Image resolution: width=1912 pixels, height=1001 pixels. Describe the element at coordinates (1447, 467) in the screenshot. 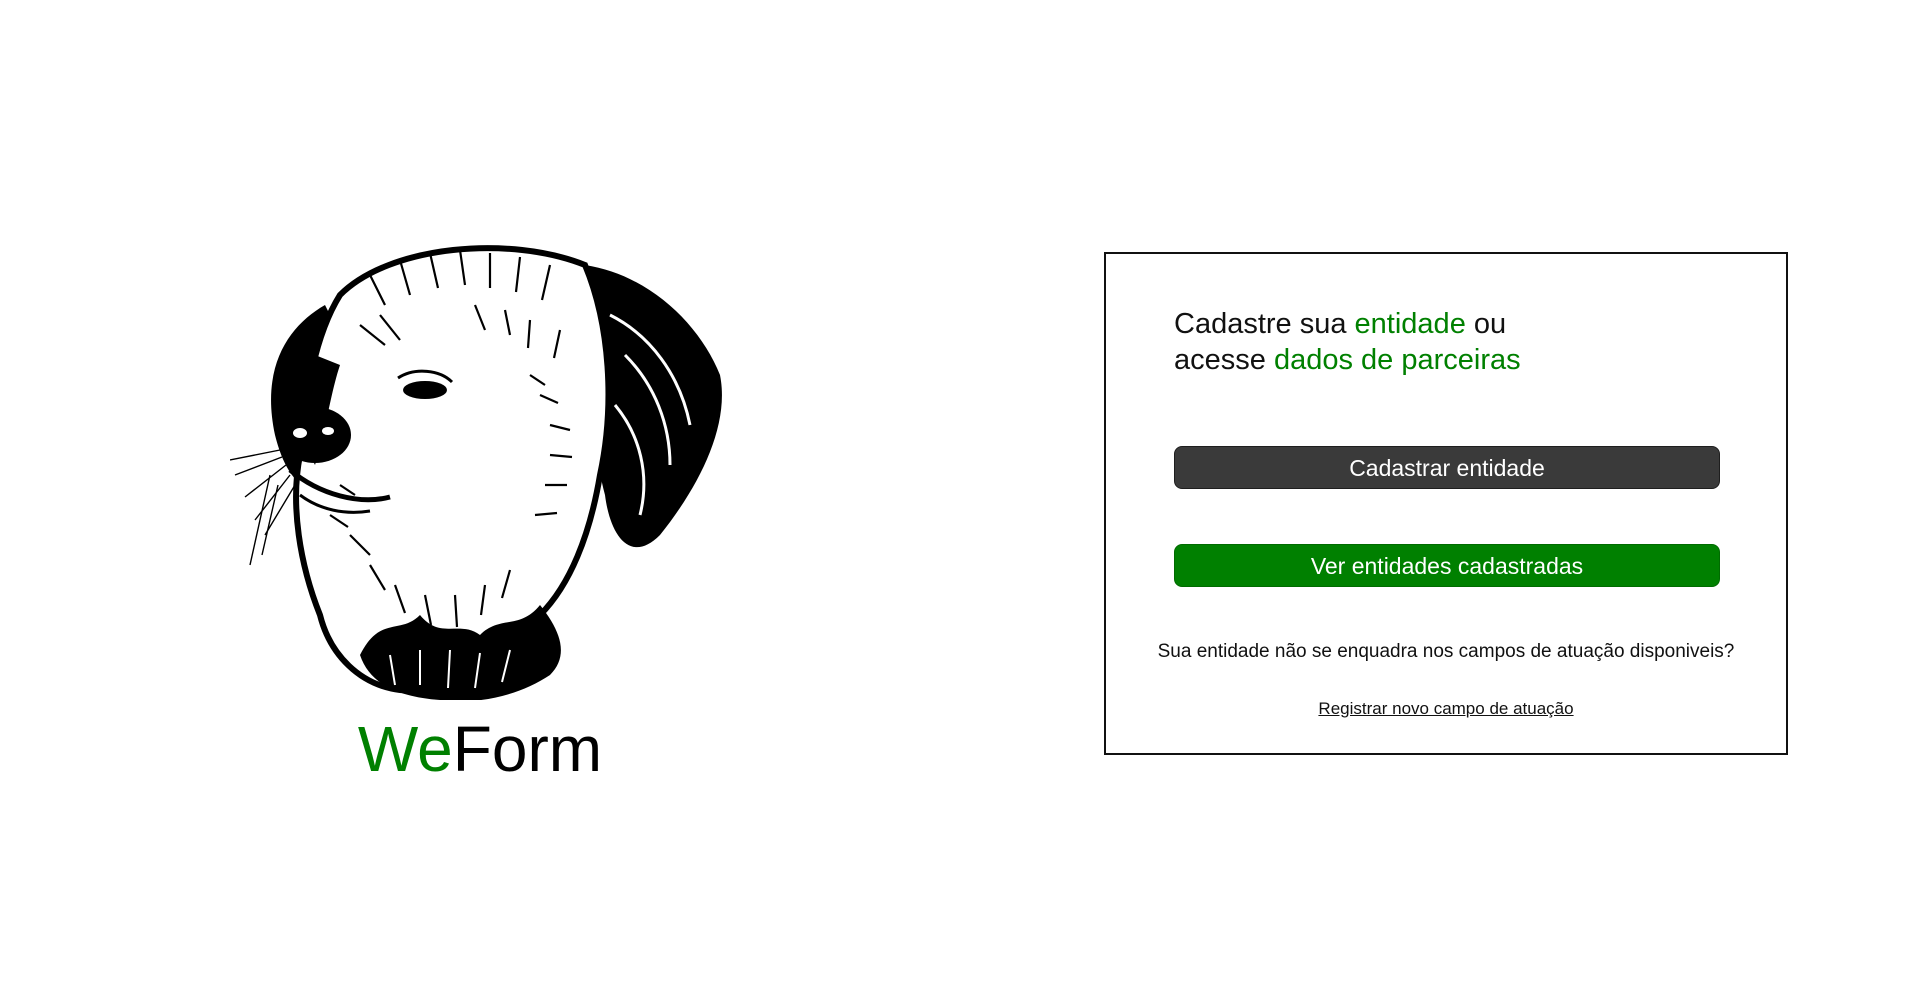

I see `register-entity-button: Cadastrar entidade` at that location.